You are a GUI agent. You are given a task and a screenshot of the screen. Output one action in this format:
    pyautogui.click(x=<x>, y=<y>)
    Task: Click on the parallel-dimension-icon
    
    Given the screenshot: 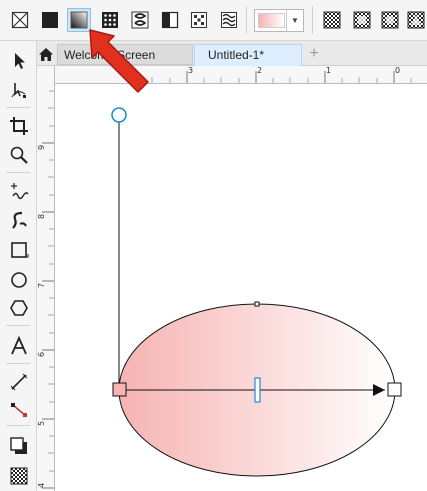 What is the action you would take?
    pyautogui.click(x=19, y=382)
    